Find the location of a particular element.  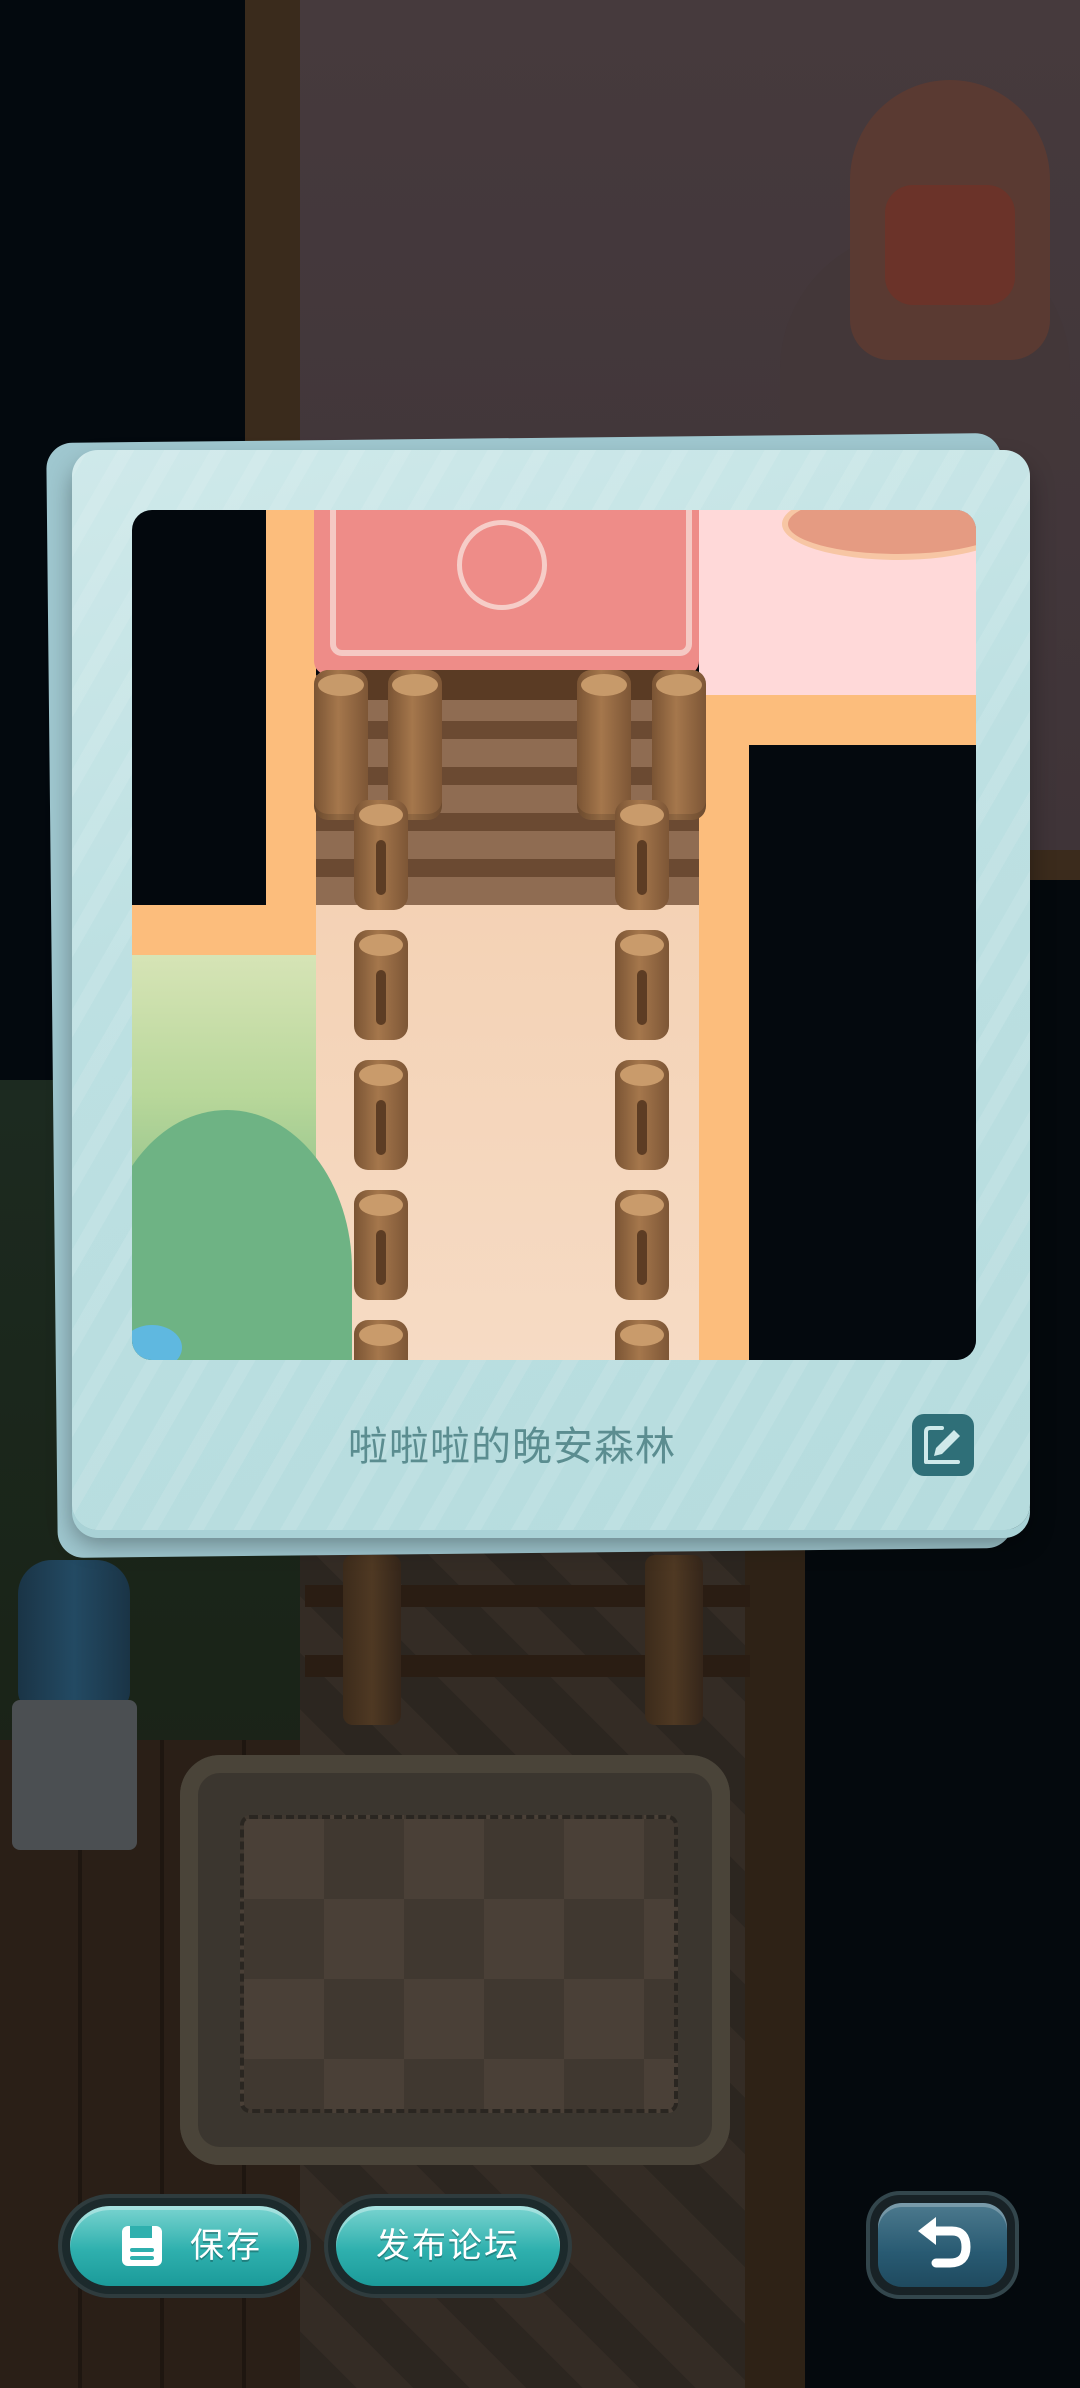

water-cooler is located at coordinates (74, 1710).